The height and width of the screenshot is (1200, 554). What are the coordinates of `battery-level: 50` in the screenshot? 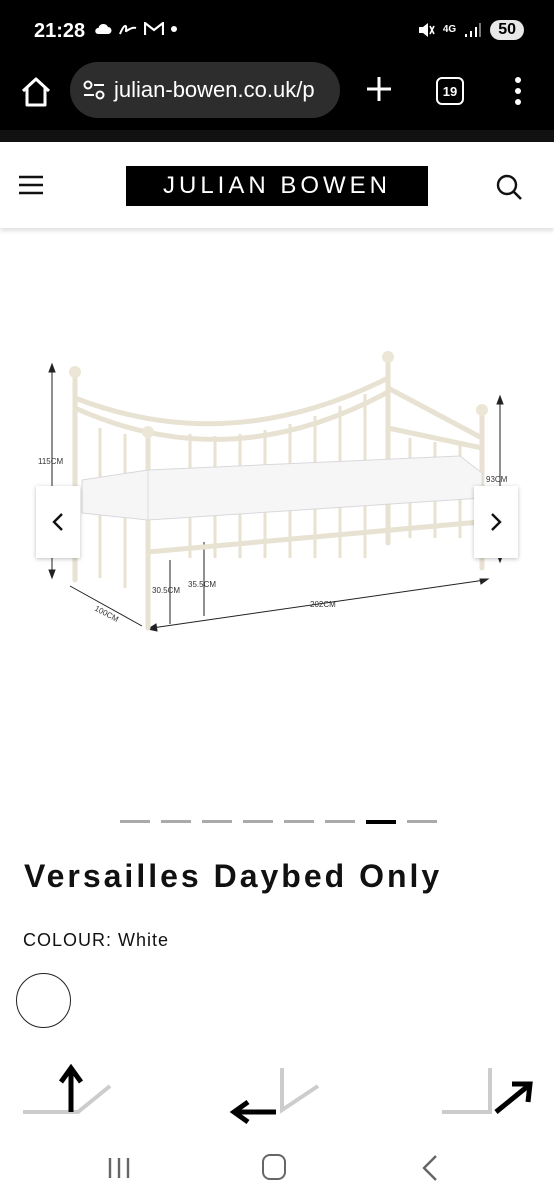 It's located at (507, 30).